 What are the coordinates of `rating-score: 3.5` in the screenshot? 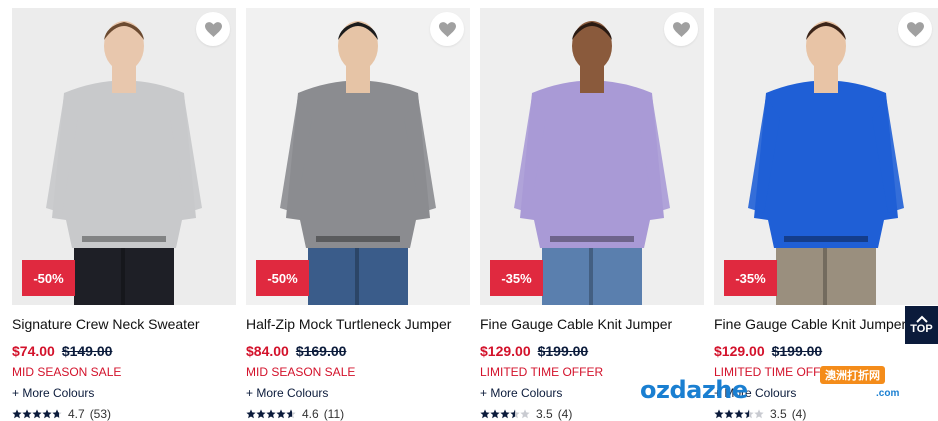 It's located at (544, 414).